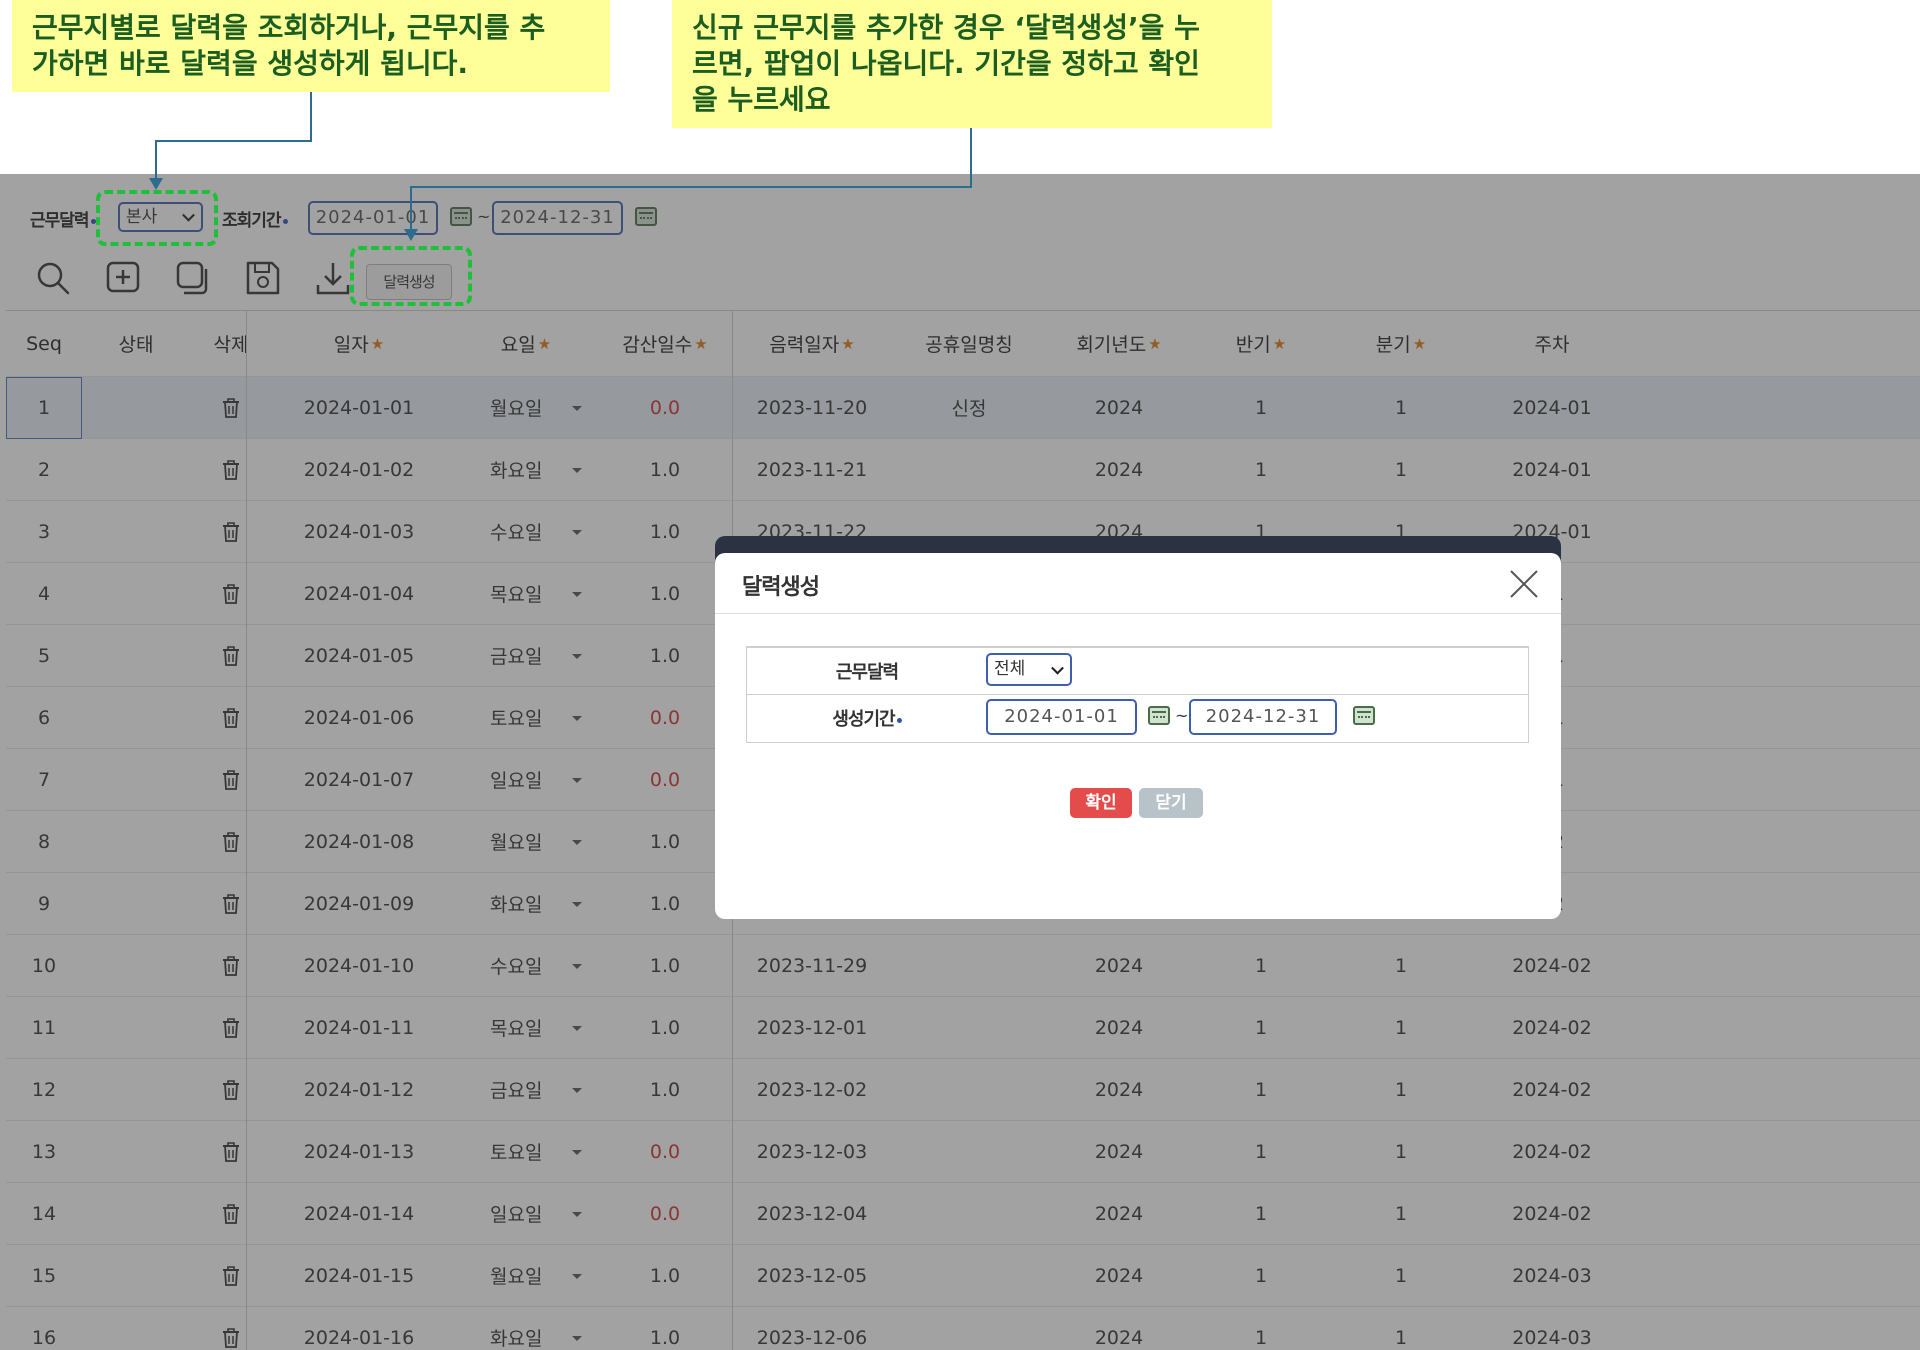  What do you see at coordinates (263, 278) in the screenshot?
I see `save-icon` at bounding box center [263, 278].